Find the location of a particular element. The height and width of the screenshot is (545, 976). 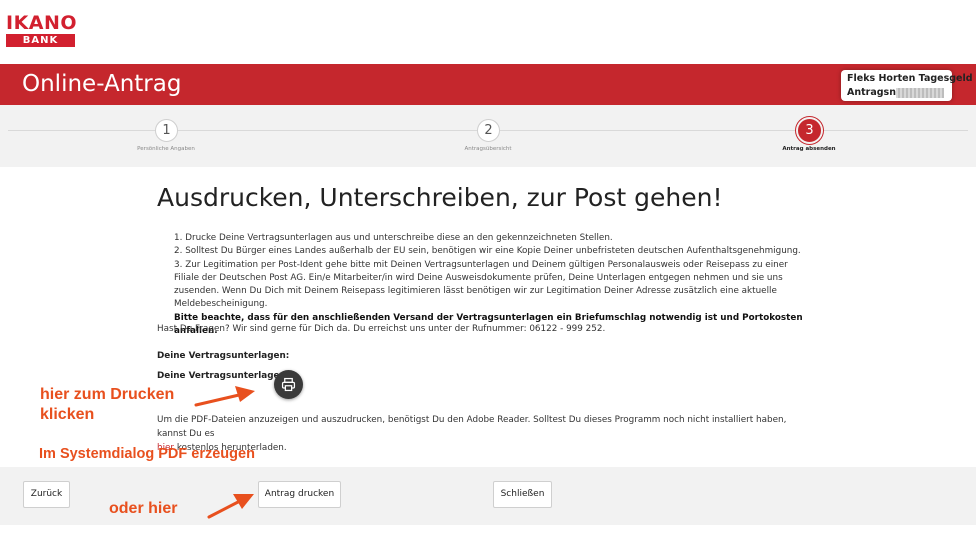

arrow-to-antrag-drucken is located at coordinates (230, 506).